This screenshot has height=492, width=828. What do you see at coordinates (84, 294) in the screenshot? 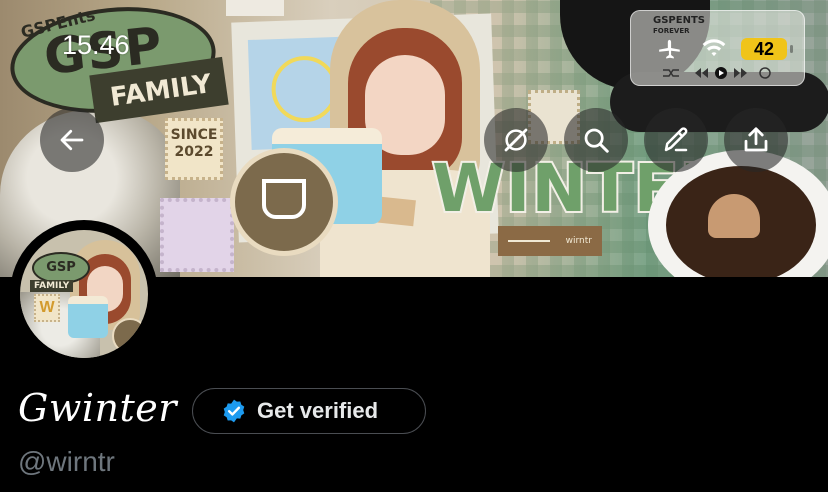
I see `avatar: GSP FAMILY W` at bounding box center [84, 294].